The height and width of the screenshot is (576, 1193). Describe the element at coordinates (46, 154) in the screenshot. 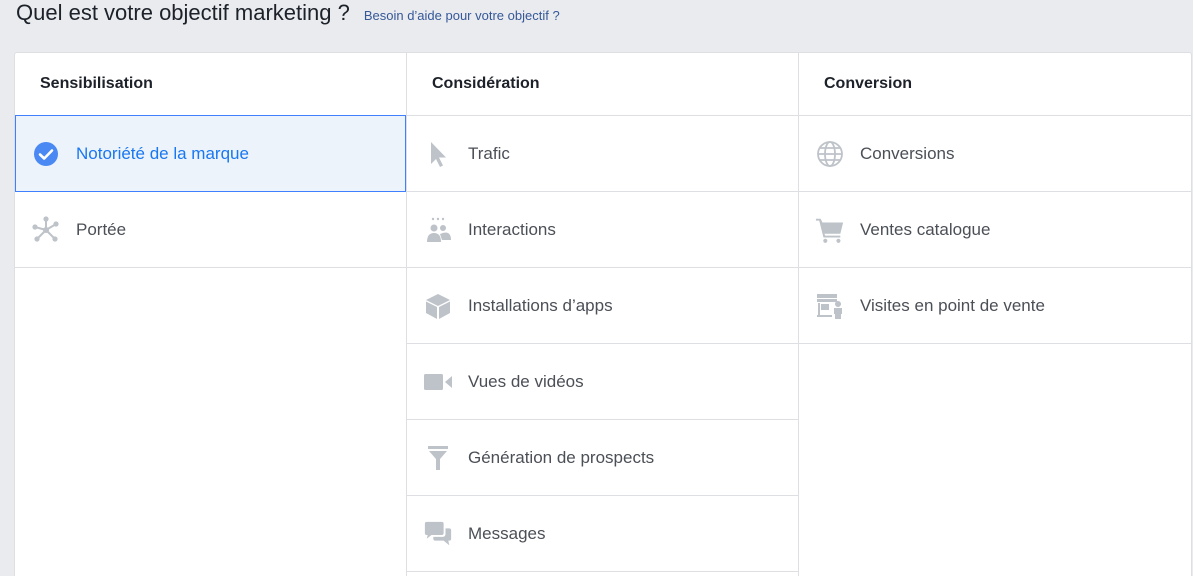

I see `check-circle-icon` at that location.